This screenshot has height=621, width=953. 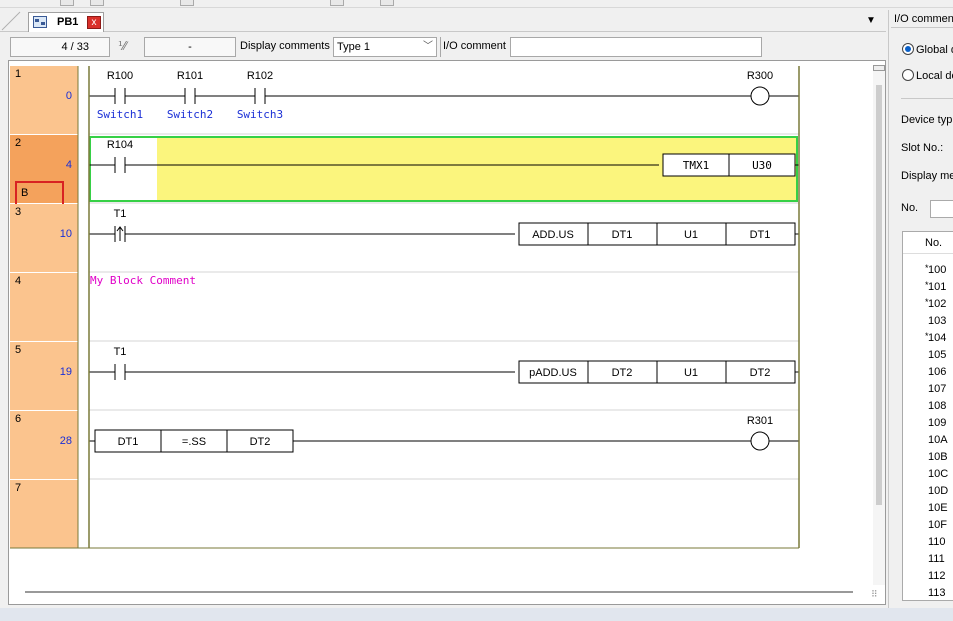 I want to click on device-number: 111, so click(x=936, y=559).